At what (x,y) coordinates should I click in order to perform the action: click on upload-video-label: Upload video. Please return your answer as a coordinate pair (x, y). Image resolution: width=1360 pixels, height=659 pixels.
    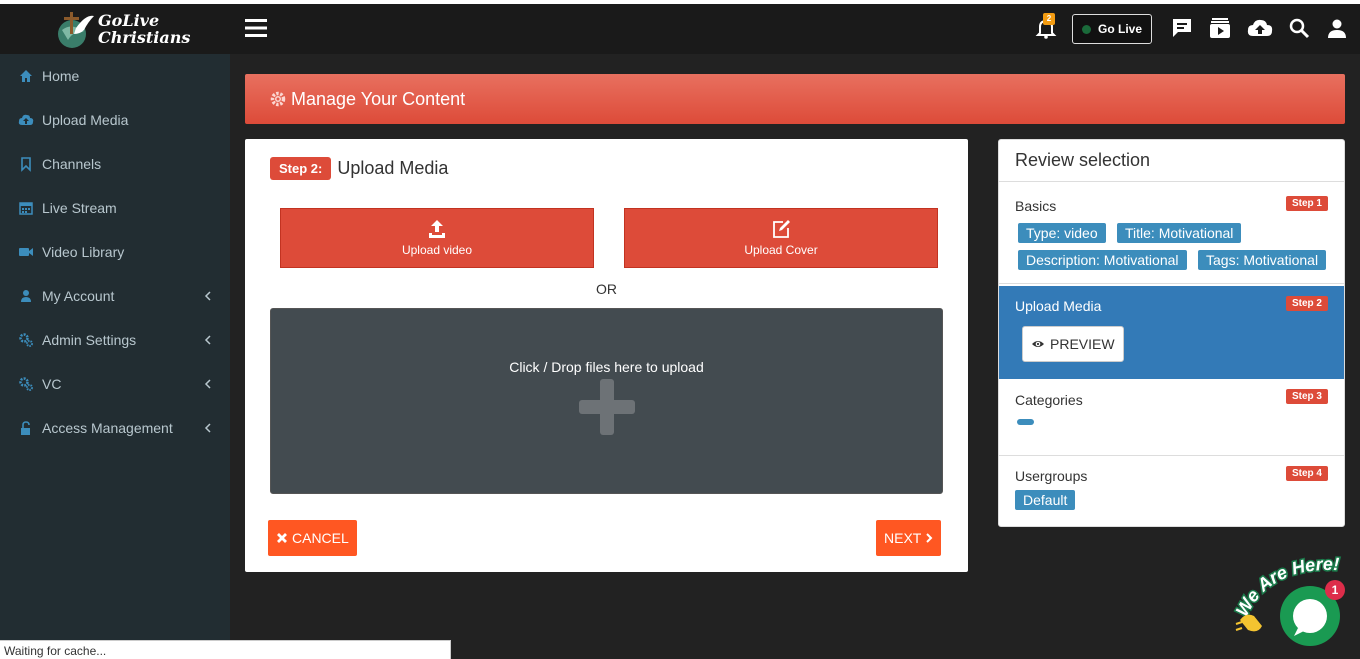
    Looking at the image, I should click on (437, 250).